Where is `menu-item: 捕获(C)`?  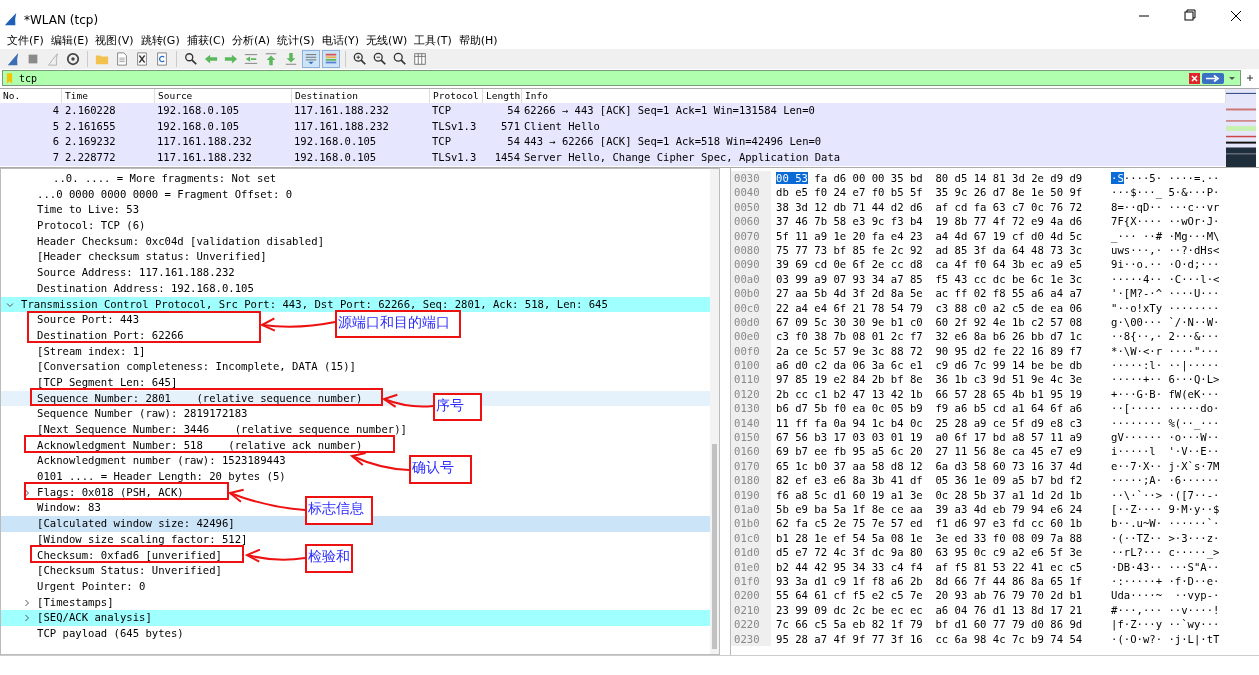 menu-item: 捕获(C) is located at coordinates (208, 40).